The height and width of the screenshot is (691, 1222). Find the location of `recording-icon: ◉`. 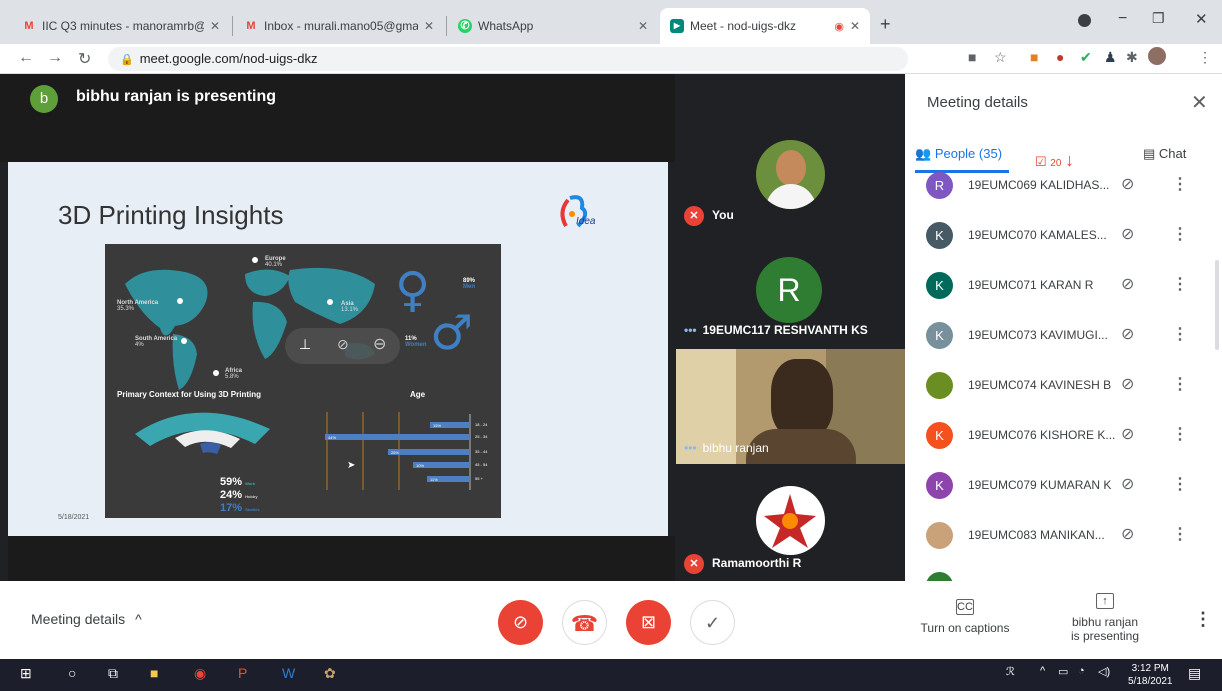

recording-icon: ◉ is located at coordinates (839, 26).